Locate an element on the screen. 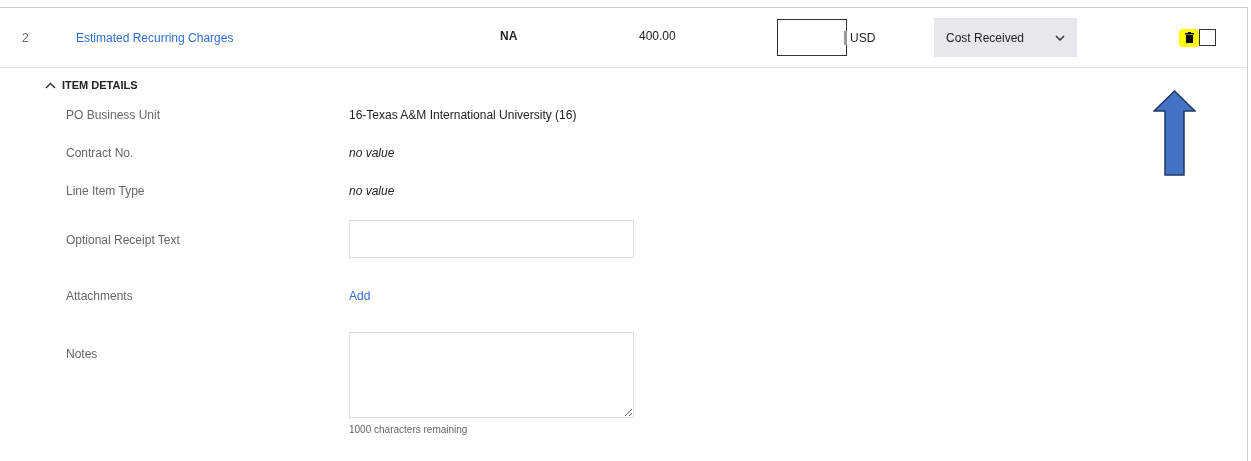  row-checkbox is located at coordinates (1207, 37).